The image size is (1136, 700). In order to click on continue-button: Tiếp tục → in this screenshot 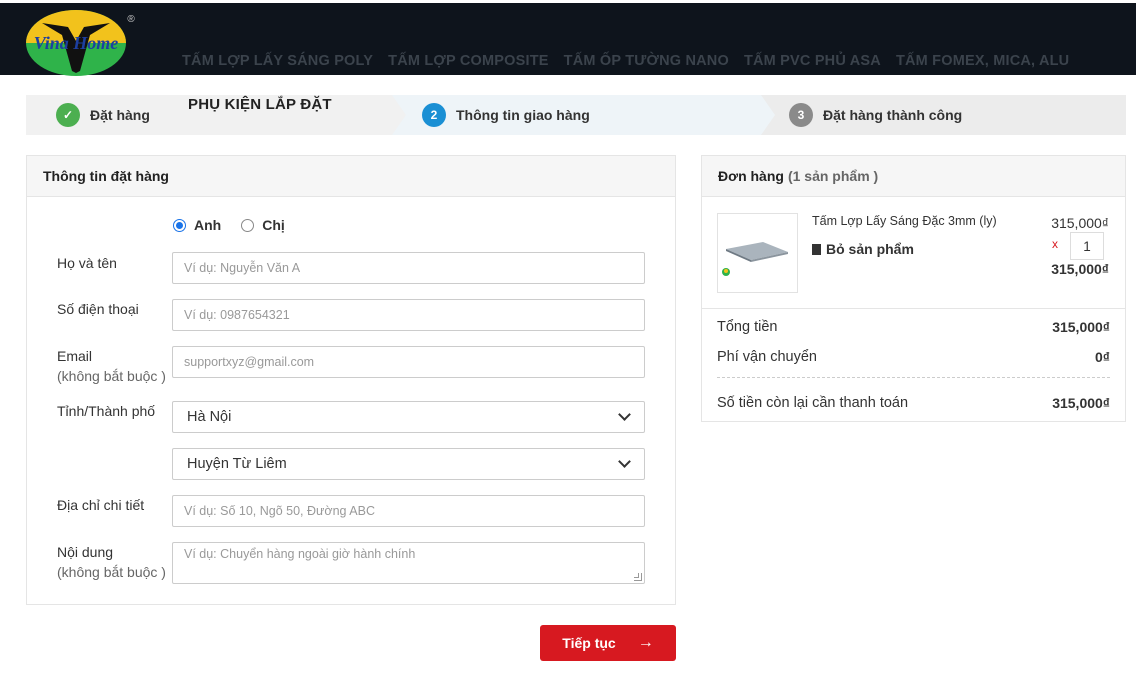, I will do `click(608, 643)`.